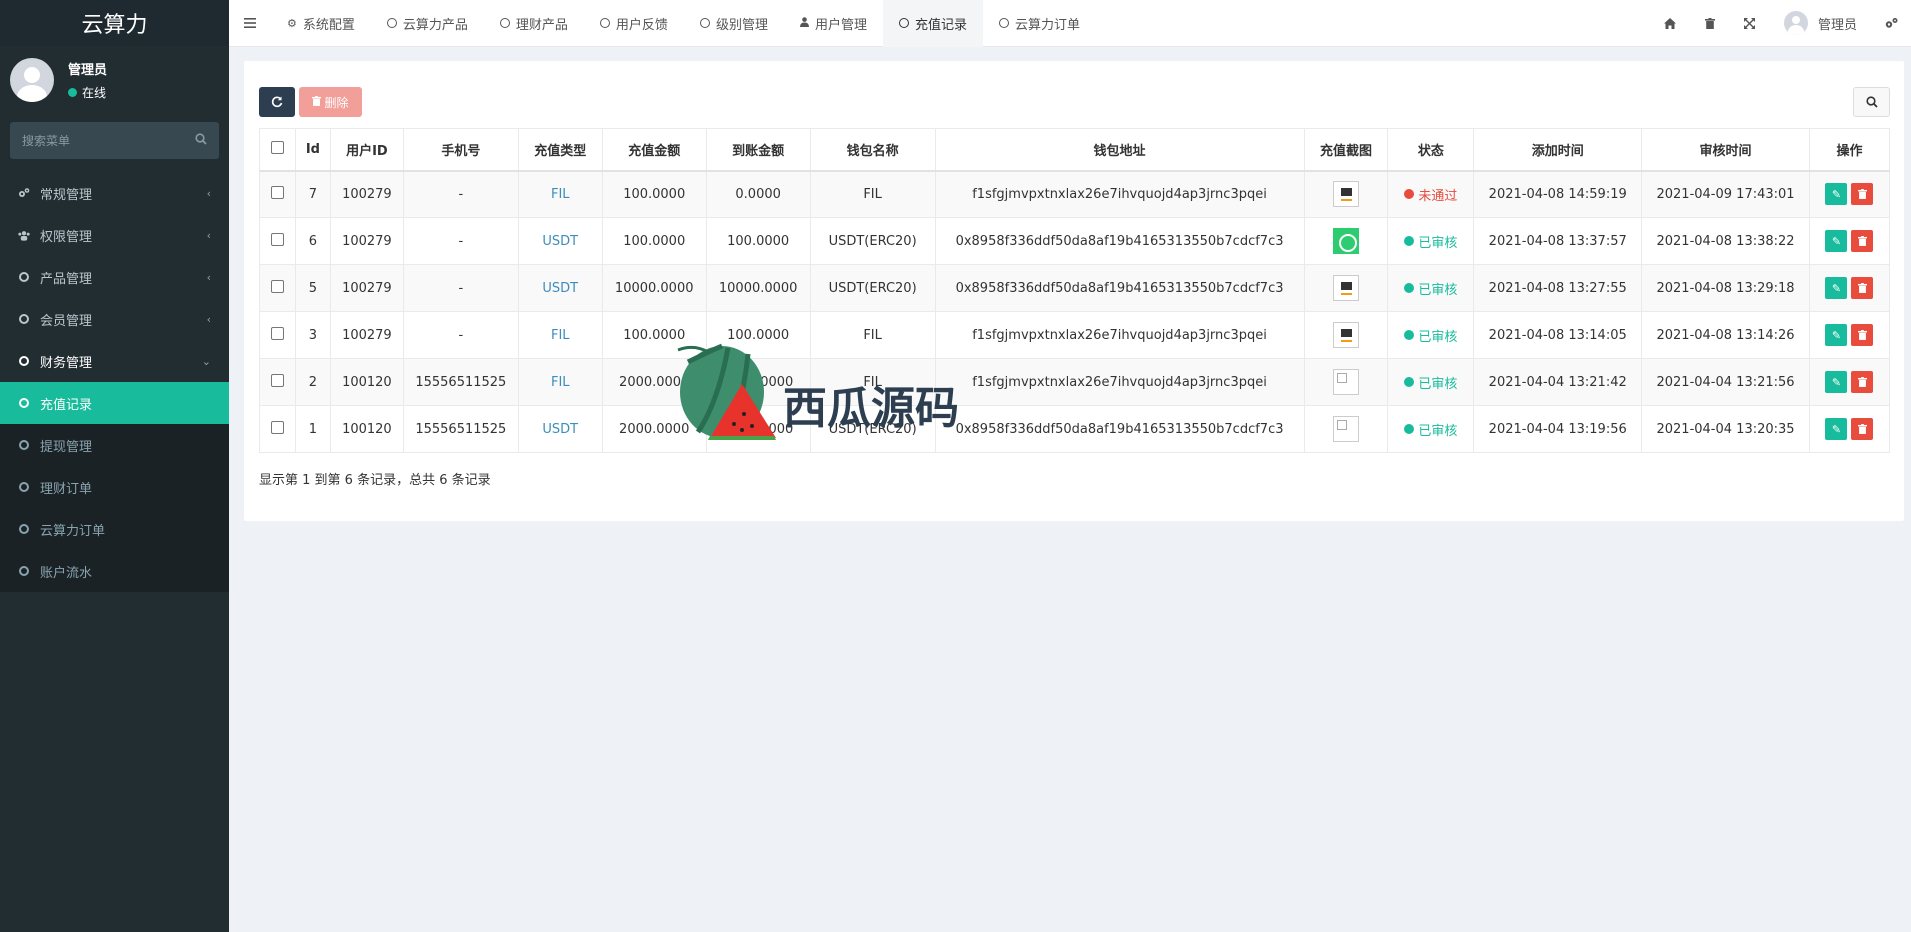 This screenshot has height=932, width=1911. Describe the element at coordinates (1430, 429) in the screenshot. I see `status-badge: 已审核` at that location.